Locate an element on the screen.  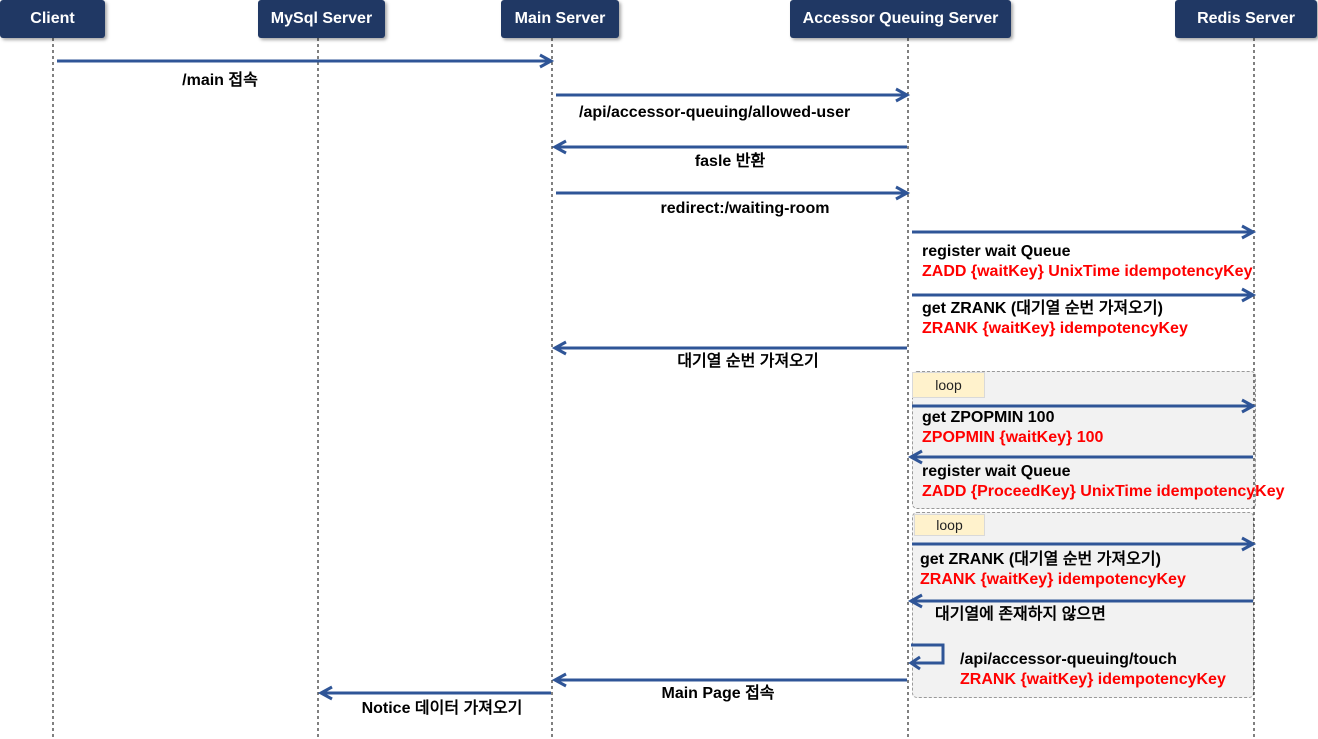
actor-main-server: Main Server is located at coordinates (560, 19).